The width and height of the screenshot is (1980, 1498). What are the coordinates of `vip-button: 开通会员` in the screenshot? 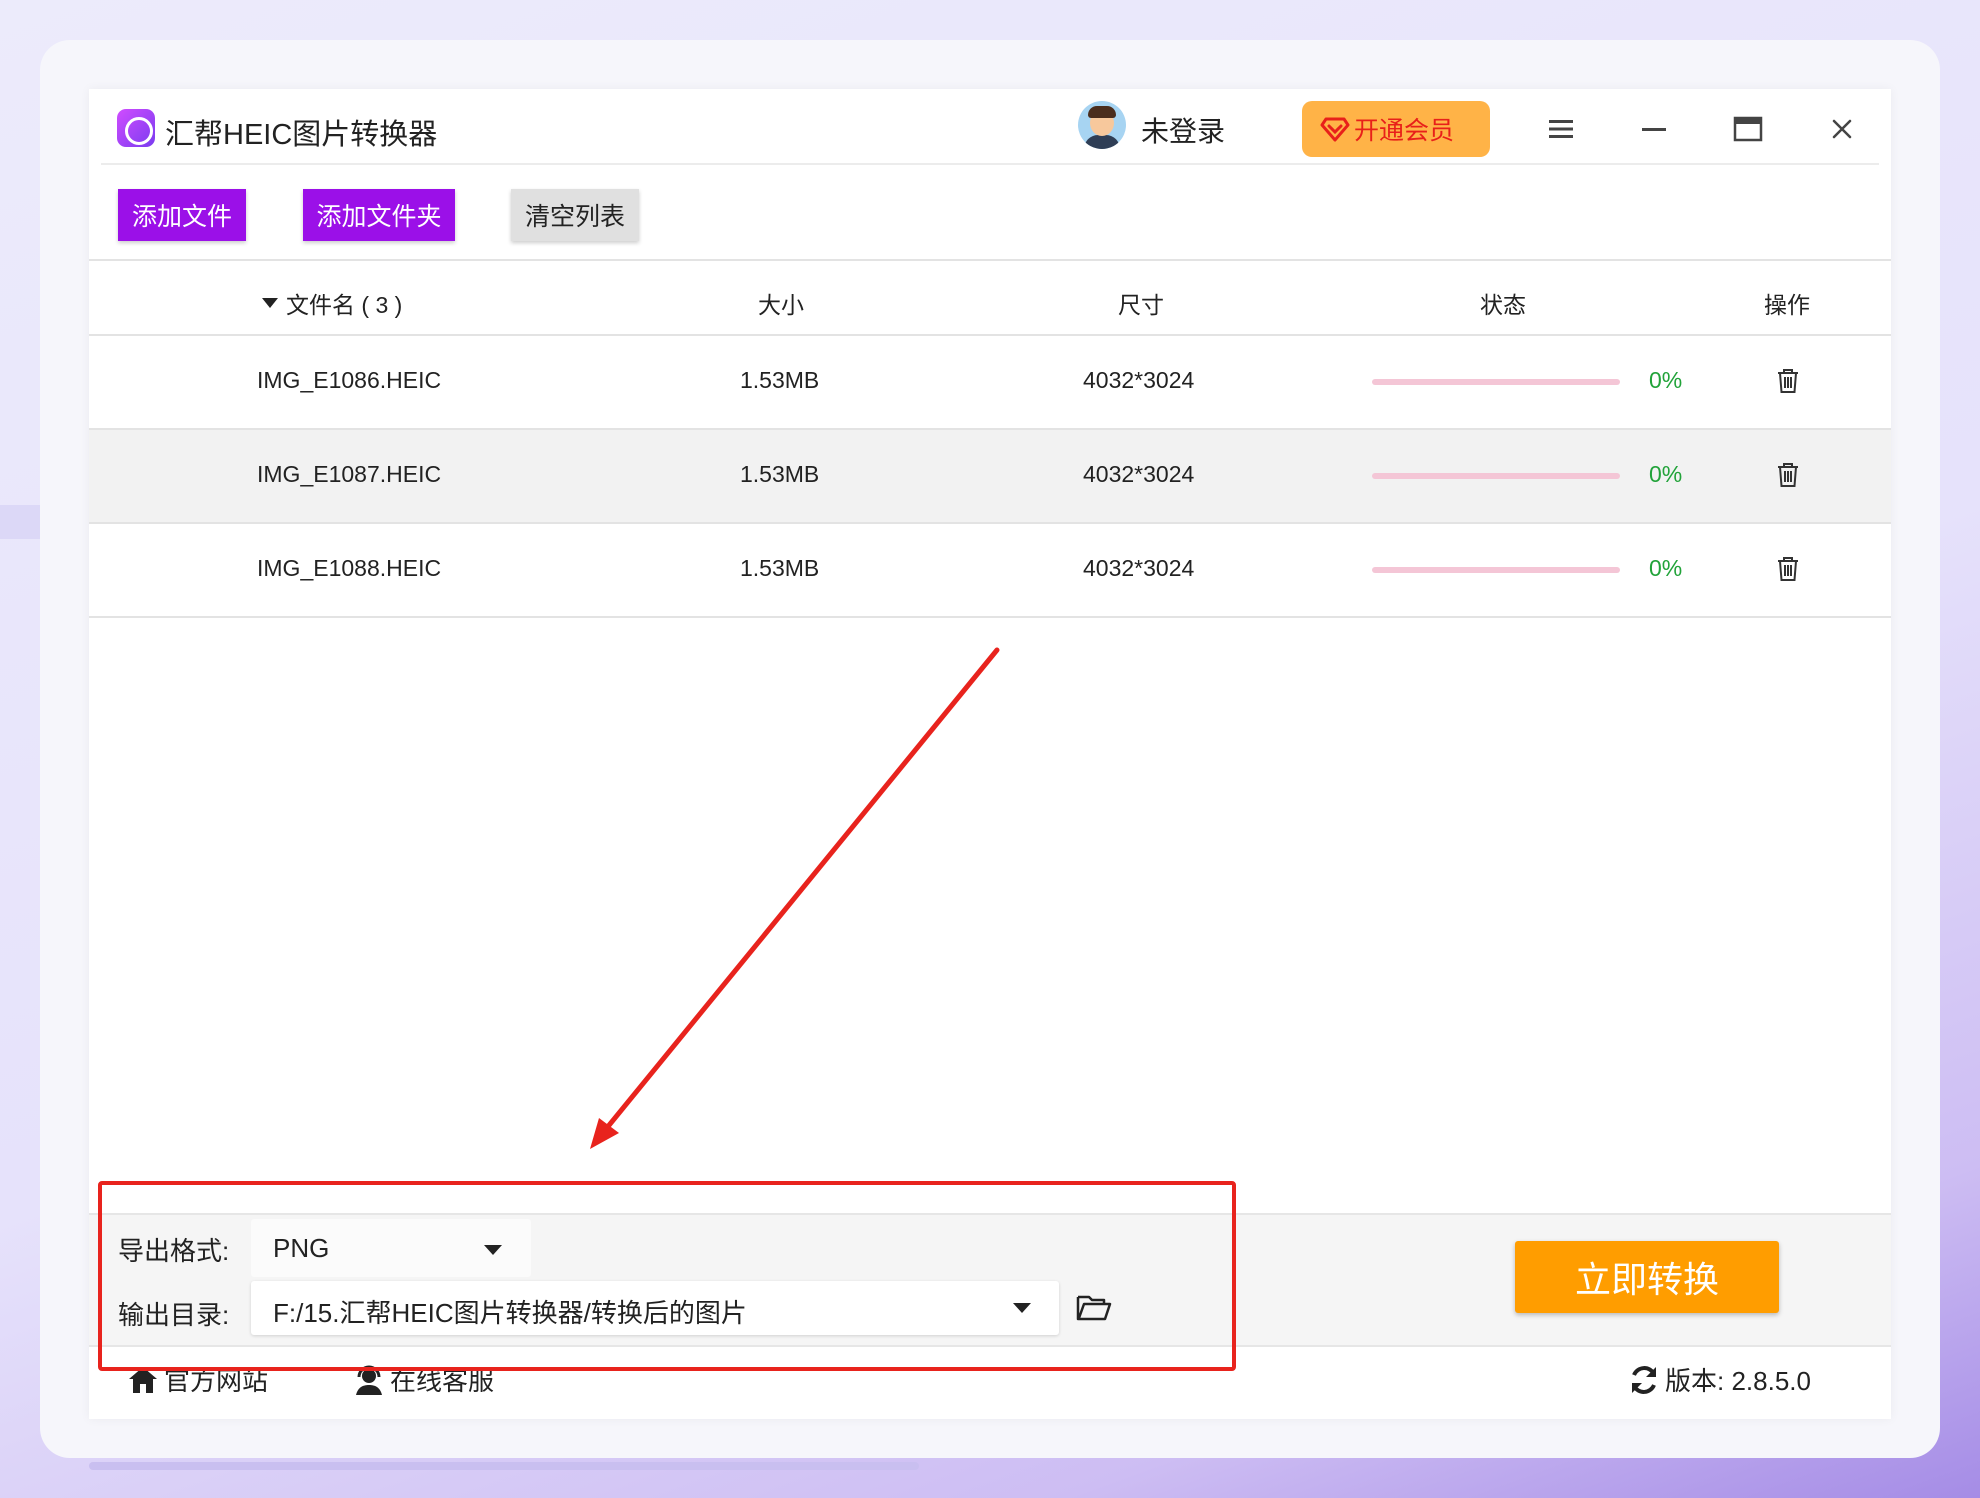 It's located at (1396, 129).